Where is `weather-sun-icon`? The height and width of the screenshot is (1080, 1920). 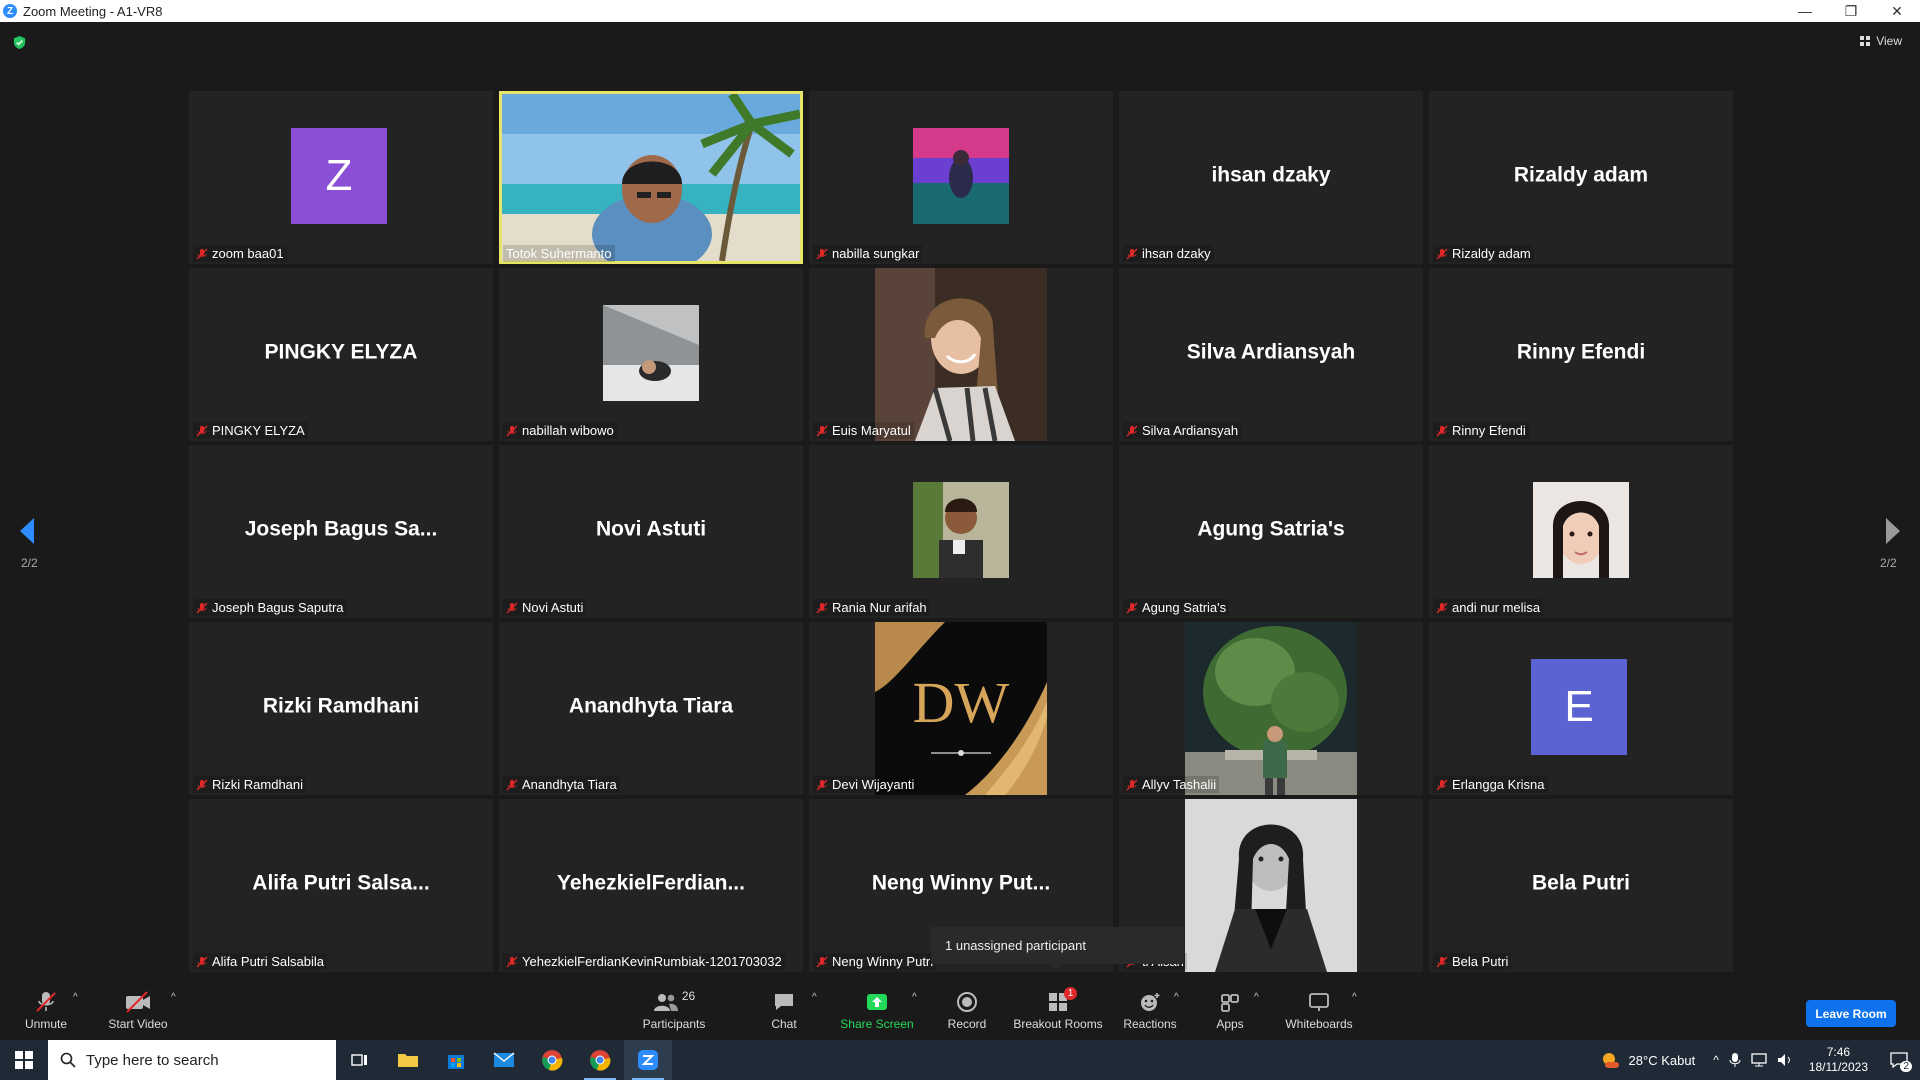
weather-sun-icon is located at coordinates (1610, 1060).